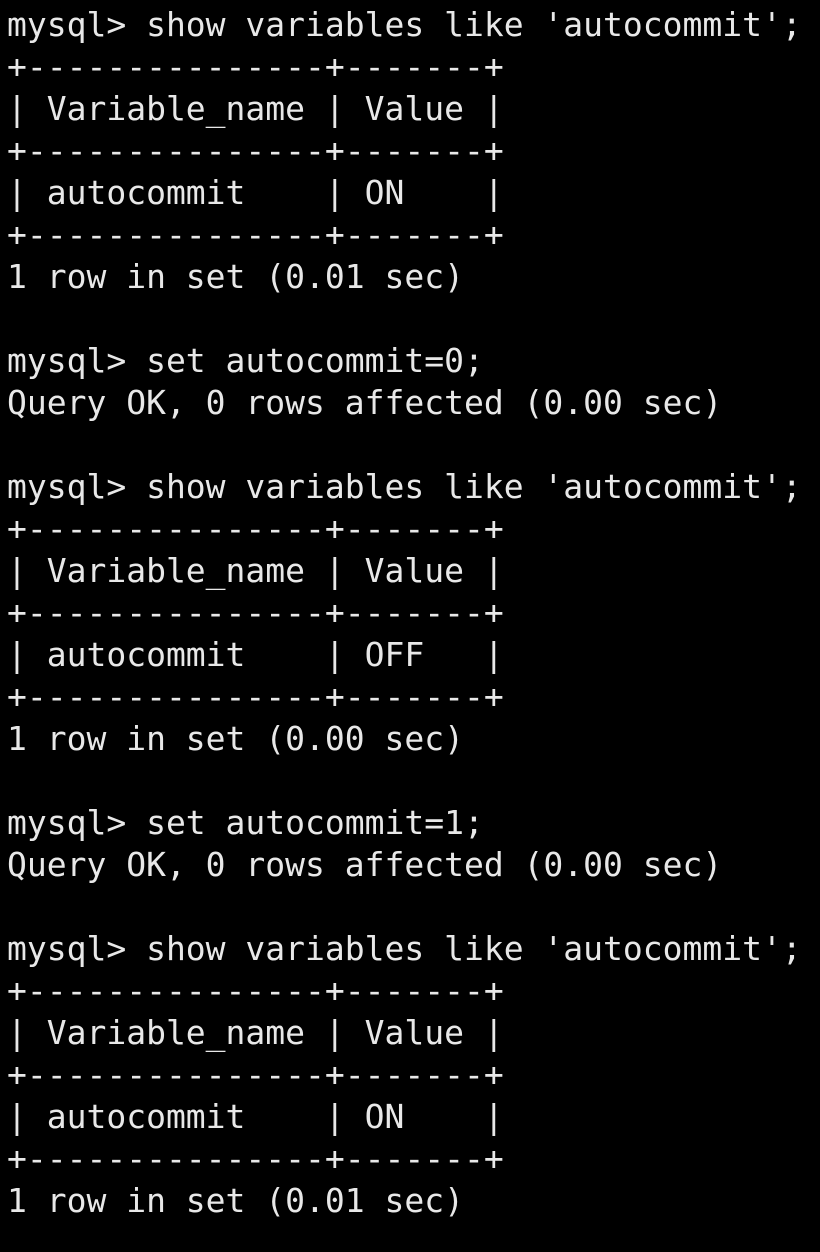 The height and width of the screenshot is (1252, 820). Describe the element at coordinates (255, 654) in the screenshot. I see `table-row: | autocommit | OFF |` at that location.